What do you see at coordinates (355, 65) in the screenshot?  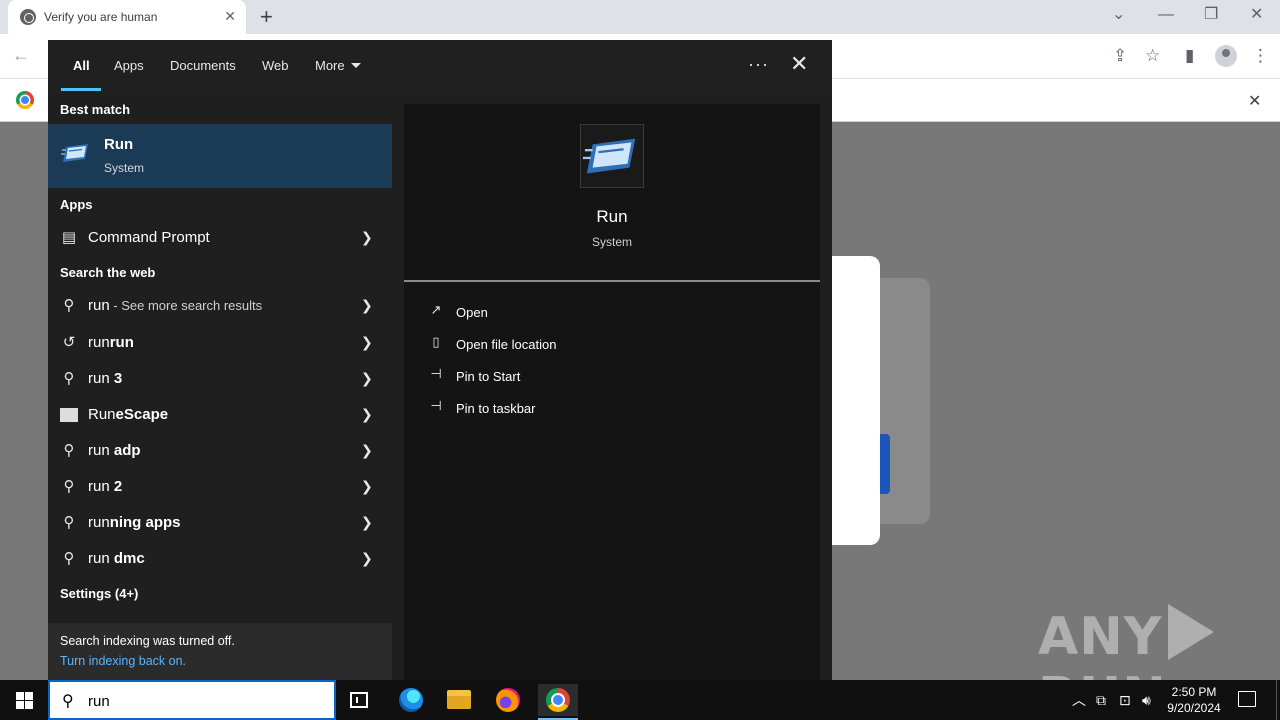 I see `caret-down-icon` at bounding box center [355, 65].